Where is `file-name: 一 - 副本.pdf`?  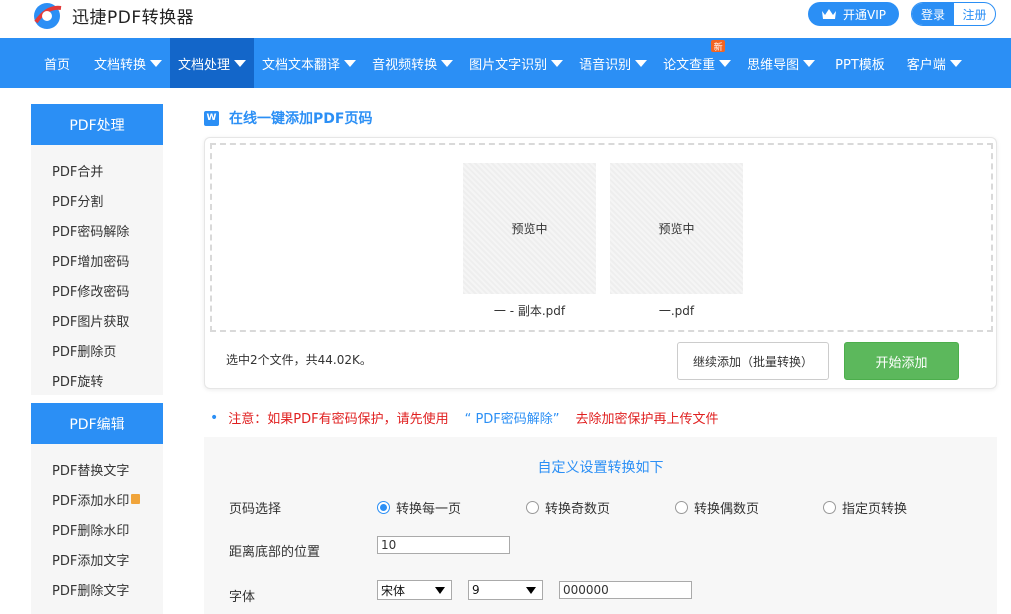 file-name: 一 - 副本.pdf is located at coordinates (529, 311).